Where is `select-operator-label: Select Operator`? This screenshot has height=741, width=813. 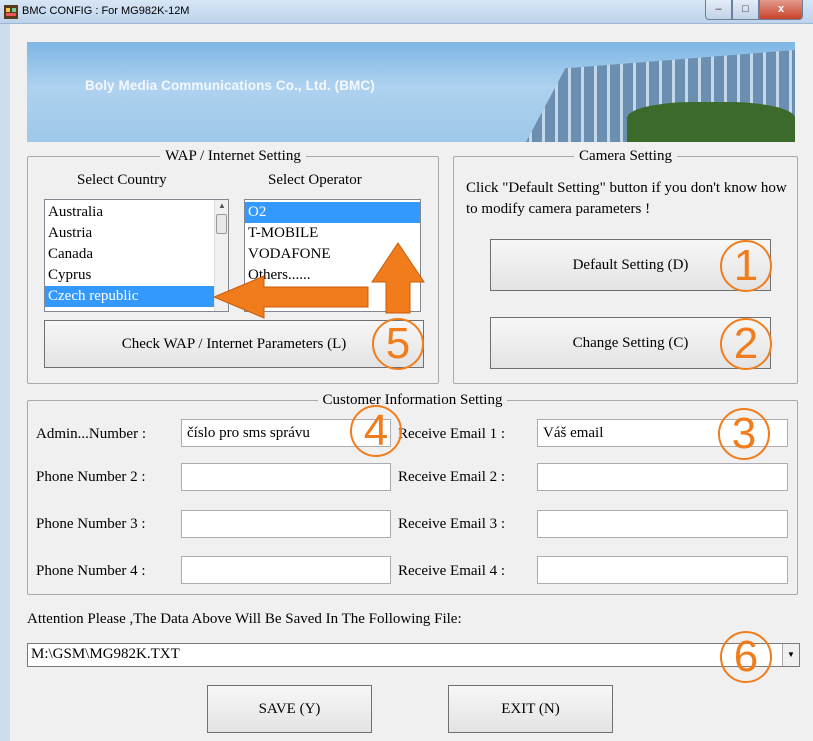
select-operator-label: Select Operator is located at coordinates (315, 180).